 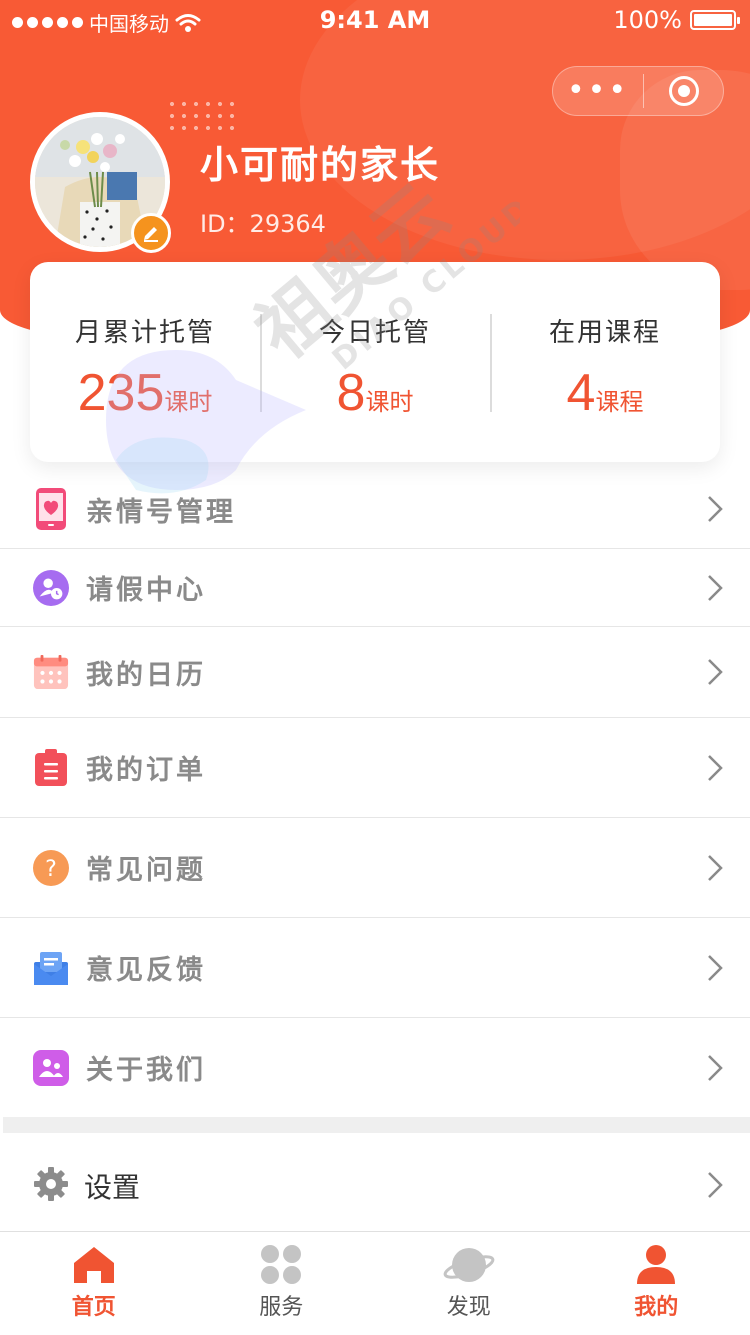 I want to click on gear-icon, so click(x=51, y=1184).